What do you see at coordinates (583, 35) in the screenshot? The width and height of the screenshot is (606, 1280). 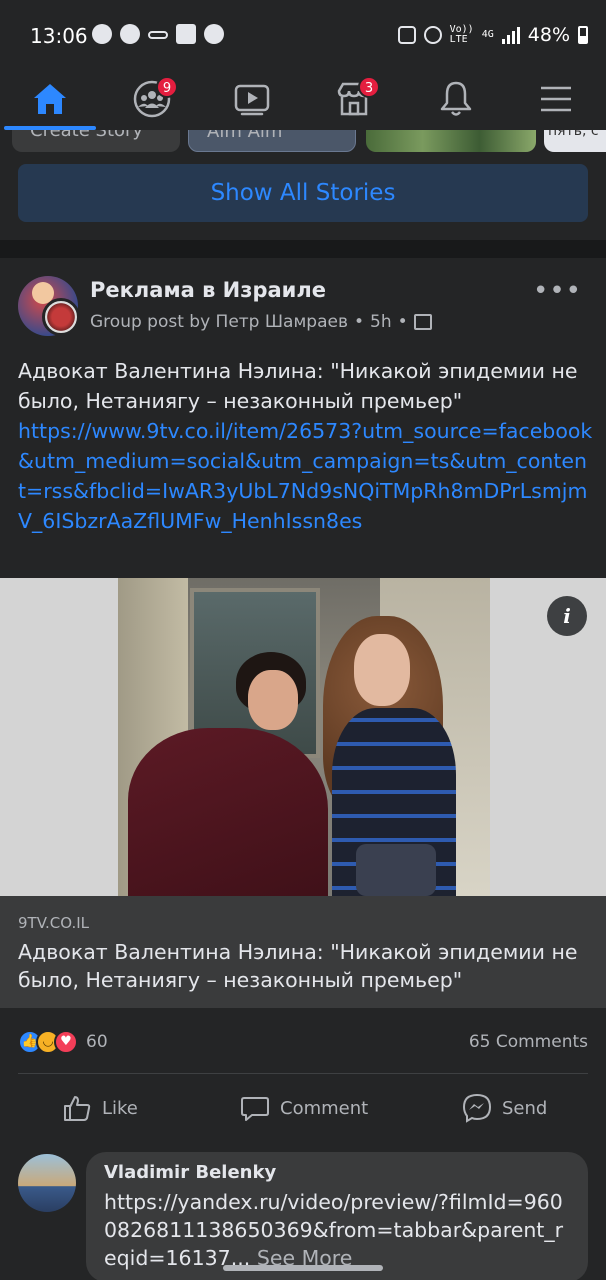 I see `battery-icon` at bounding box center [583, 35].